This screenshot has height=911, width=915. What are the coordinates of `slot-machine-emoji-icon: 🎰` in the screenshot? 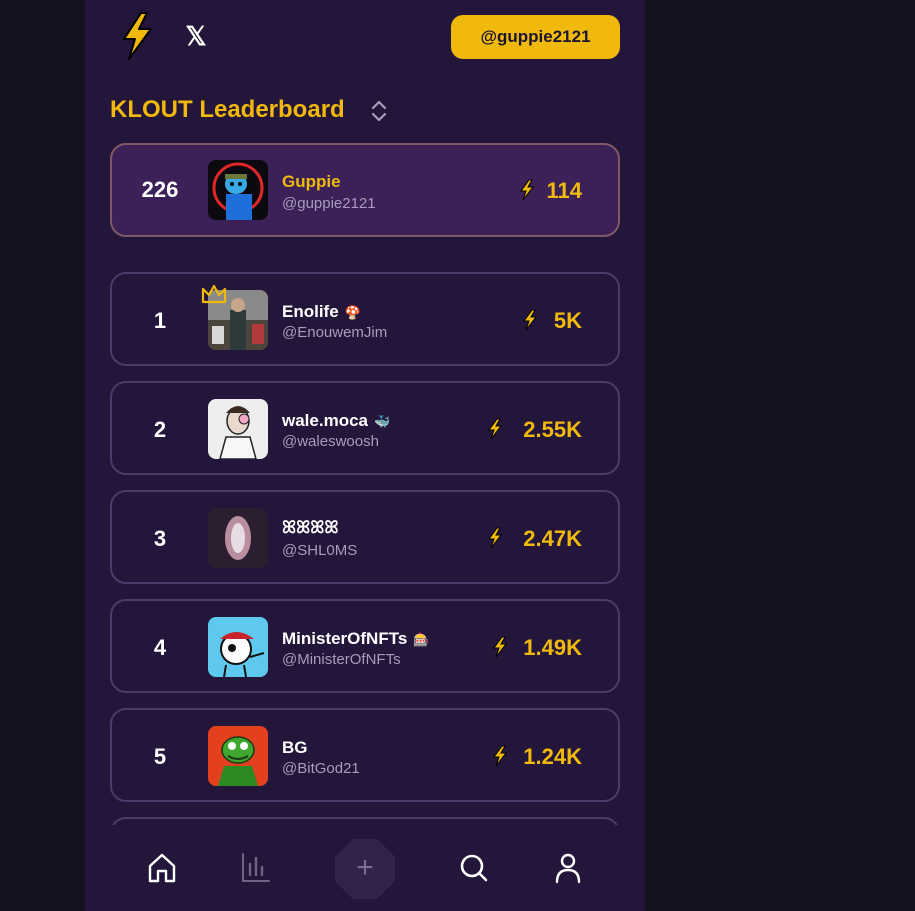 It's located at (421, 639).